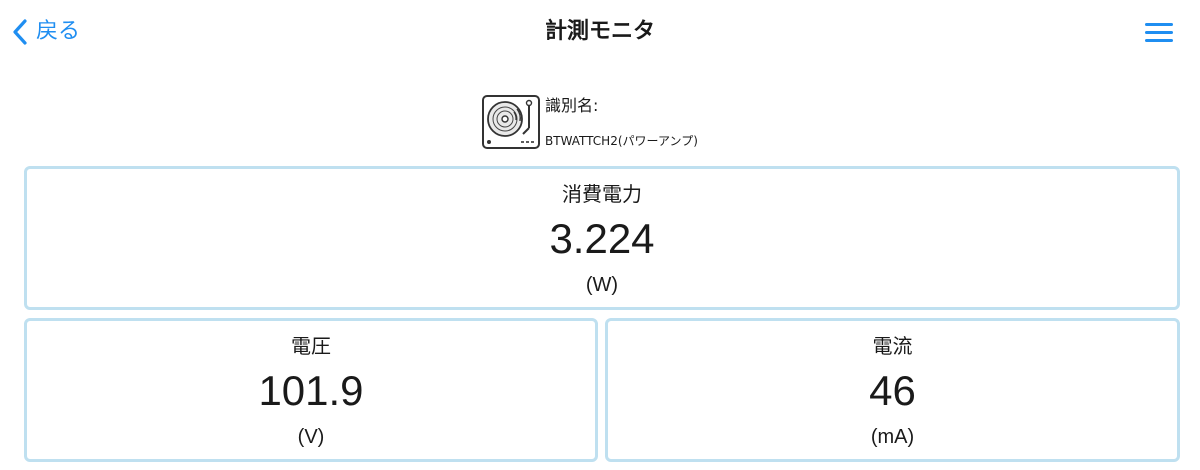 The image size is (1200, 470). Describe the element at coordinates (311, 437) in the screenshot. I see `voltage-unit: (V)` at that location.